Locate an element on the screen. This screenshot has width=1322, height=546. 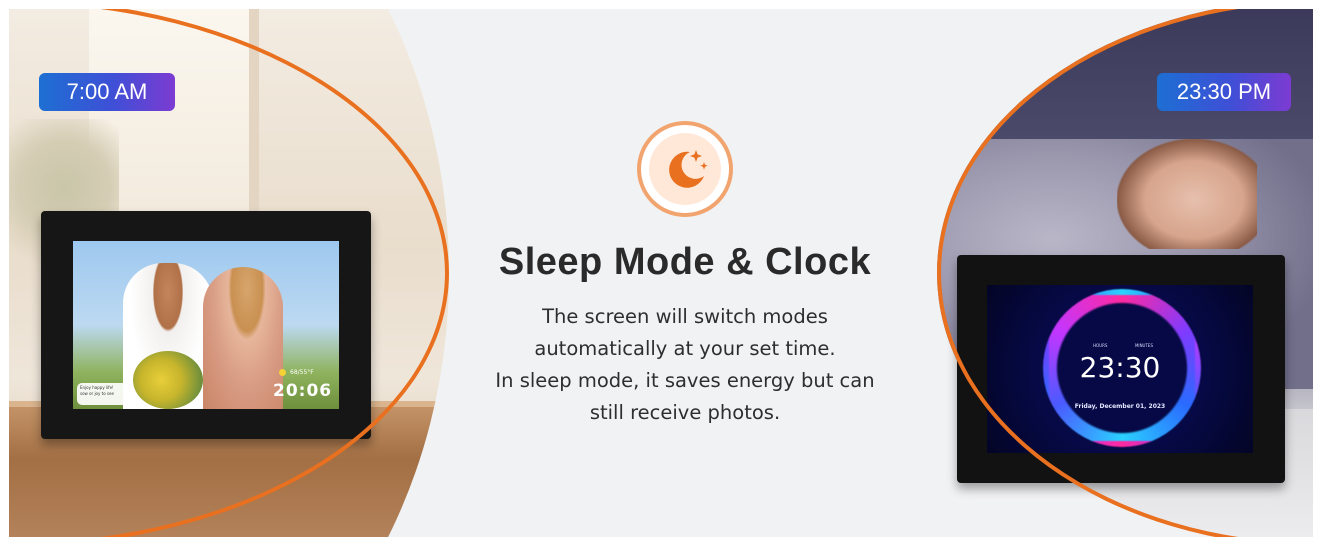
morning-time-badge: 7:00 AM is located at coordinates (107, 92).